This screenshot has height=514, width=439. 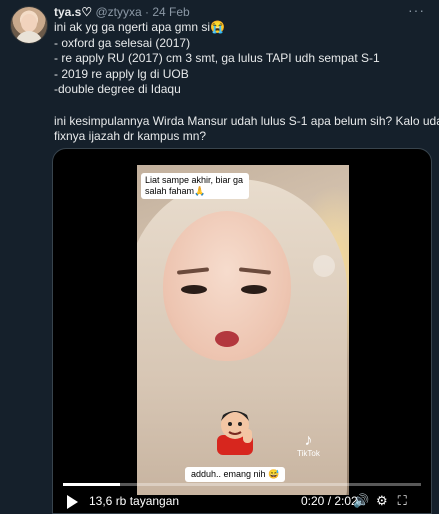 I want to click on light-reflection, so click(x=324, y=266).